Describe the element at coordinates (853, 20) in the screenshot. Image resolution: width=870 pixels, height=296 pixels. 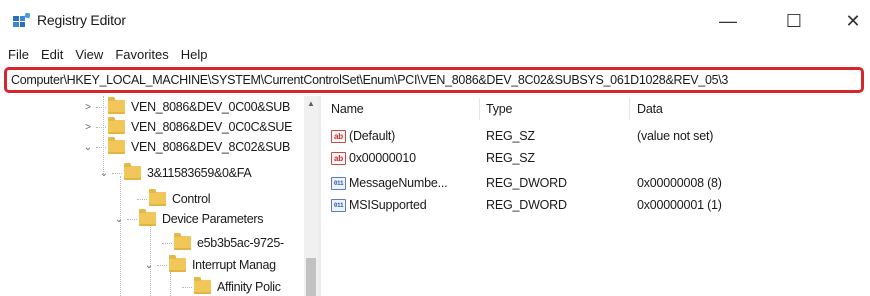
I see `close-icon: ✕` at that location.